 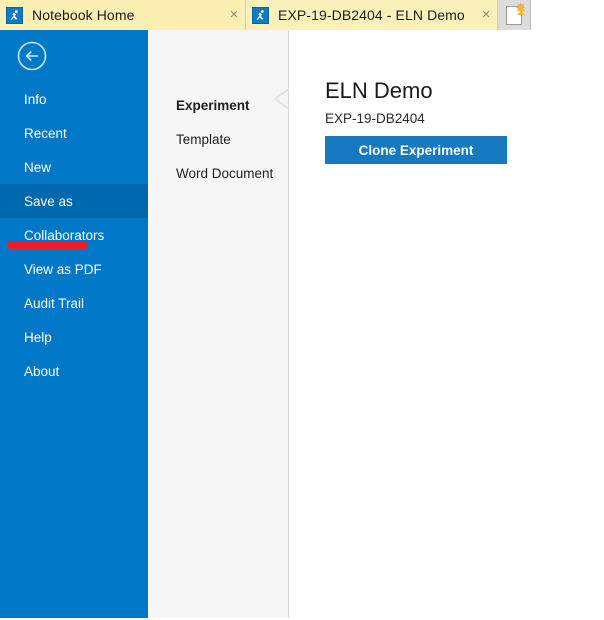 What do you see at coordinates (64, 235) in the screenshot?
I see `sidebar-item-label: Collaborators` at bounding box center [64, 235].